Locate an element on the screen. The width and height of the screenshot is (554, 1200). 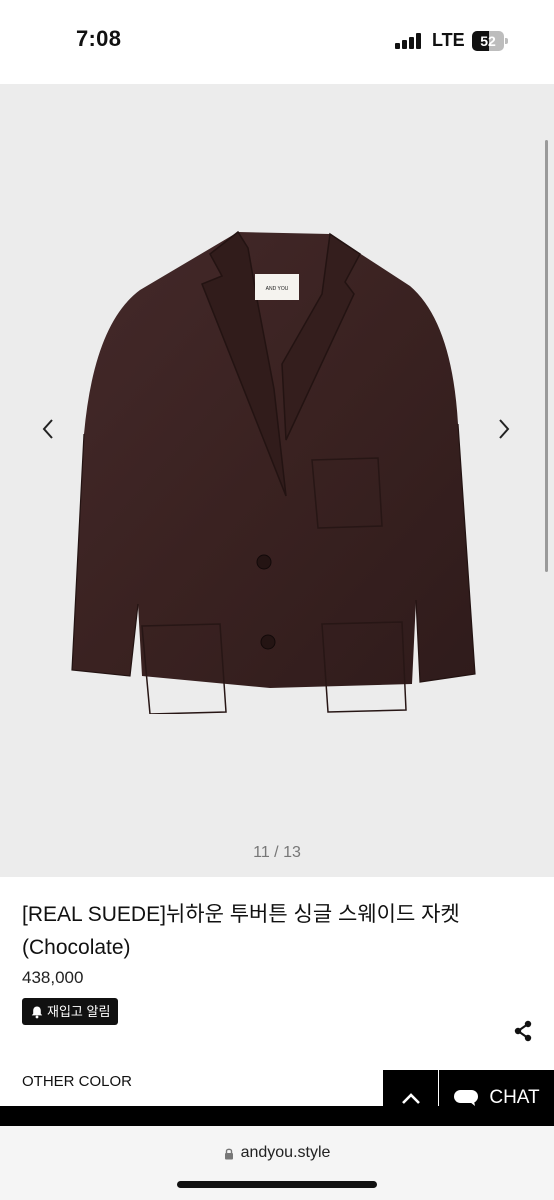
gallery-next-button is located at coordinates (504, 429).